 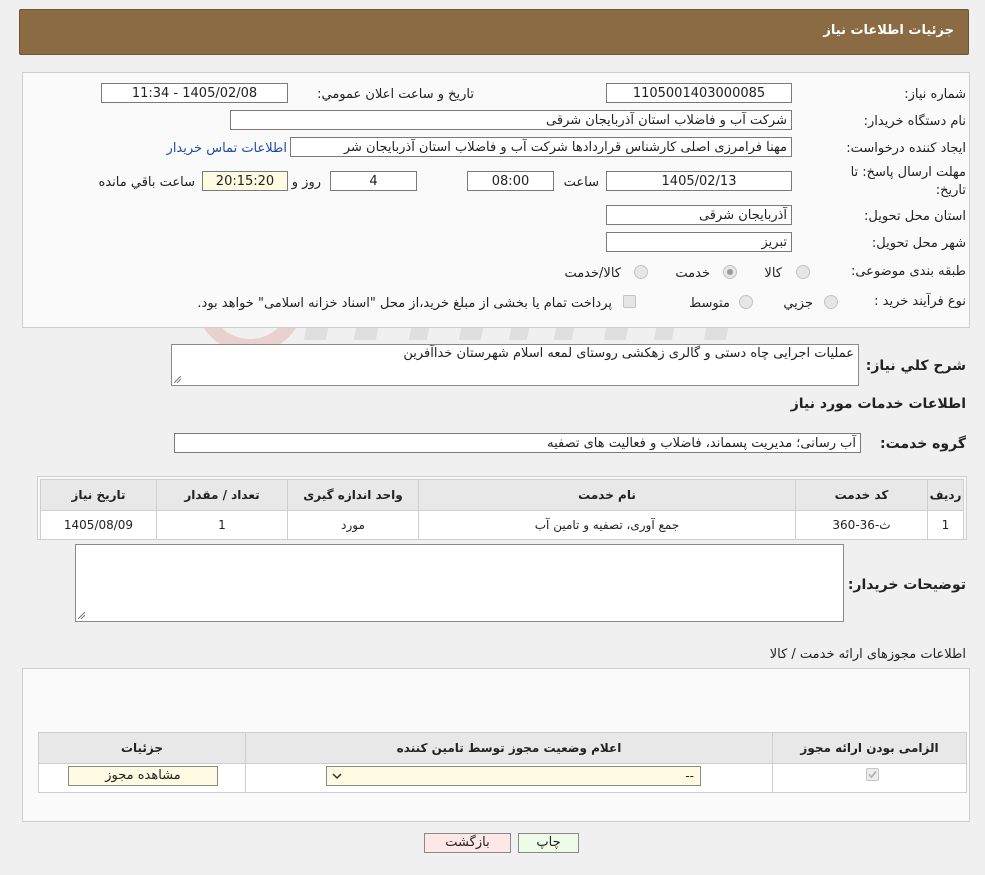 I want to click on cell-service-name: جمع آوری، تصفیه و تامین آب, so click(x=607, y=525).